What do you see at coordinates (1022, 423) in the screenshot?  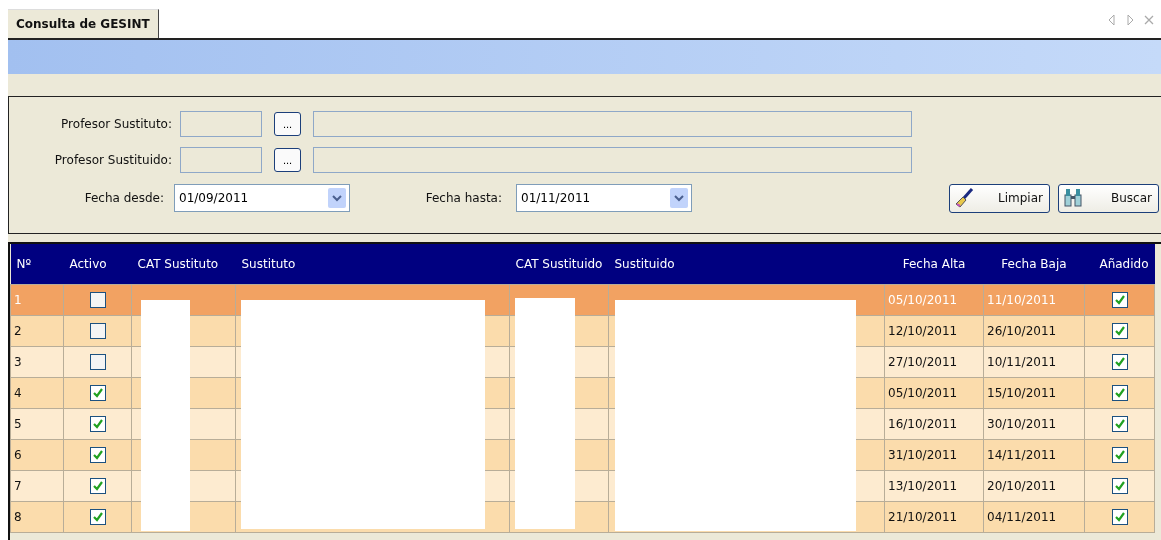 I see `table-cell: 30/10/2011` at bounding box center [1022, 423].